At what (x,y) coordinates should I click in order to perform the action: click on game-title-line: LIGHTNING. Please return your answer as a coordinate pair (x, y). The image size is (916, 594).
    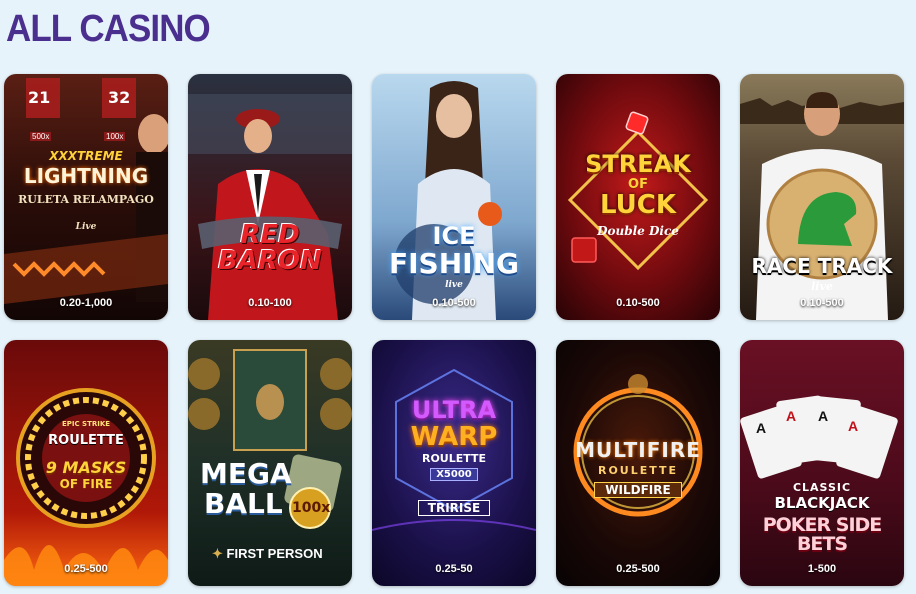
    Looking at the image, I should click on (86, 176).